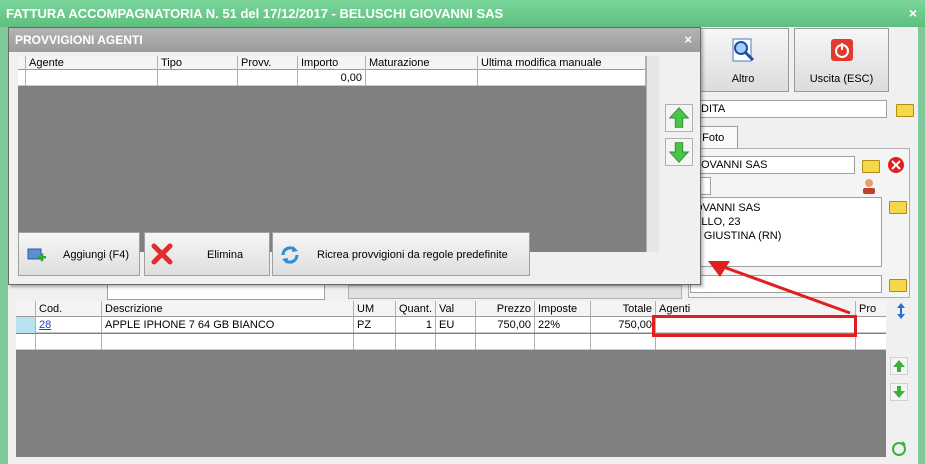 This screenshot has height=464, width=925. What do you see at coordinates (225, 255) in the screenshot?
I see `elimina-label: Elimina` at bounding box center [225, 255].